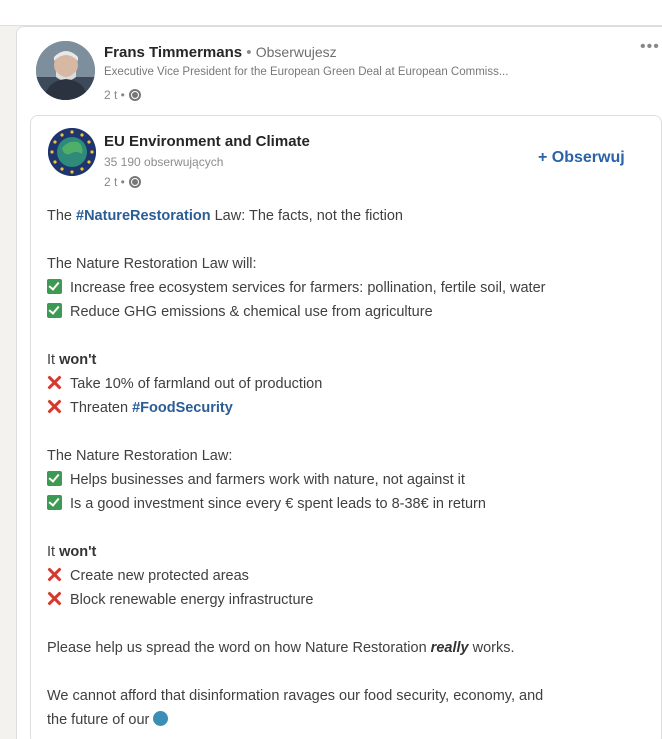  Describe the element at coordinates (347, 408) in the screenshot. I see `list-item: Threaten #FoodSecurity` at that location.